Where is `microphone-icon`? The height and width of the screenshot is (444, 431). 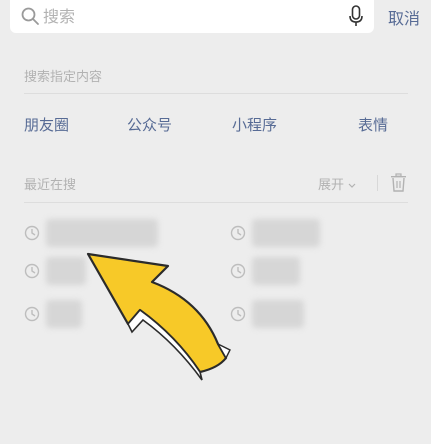 microphone-icon is located at coordinates (356, 16).